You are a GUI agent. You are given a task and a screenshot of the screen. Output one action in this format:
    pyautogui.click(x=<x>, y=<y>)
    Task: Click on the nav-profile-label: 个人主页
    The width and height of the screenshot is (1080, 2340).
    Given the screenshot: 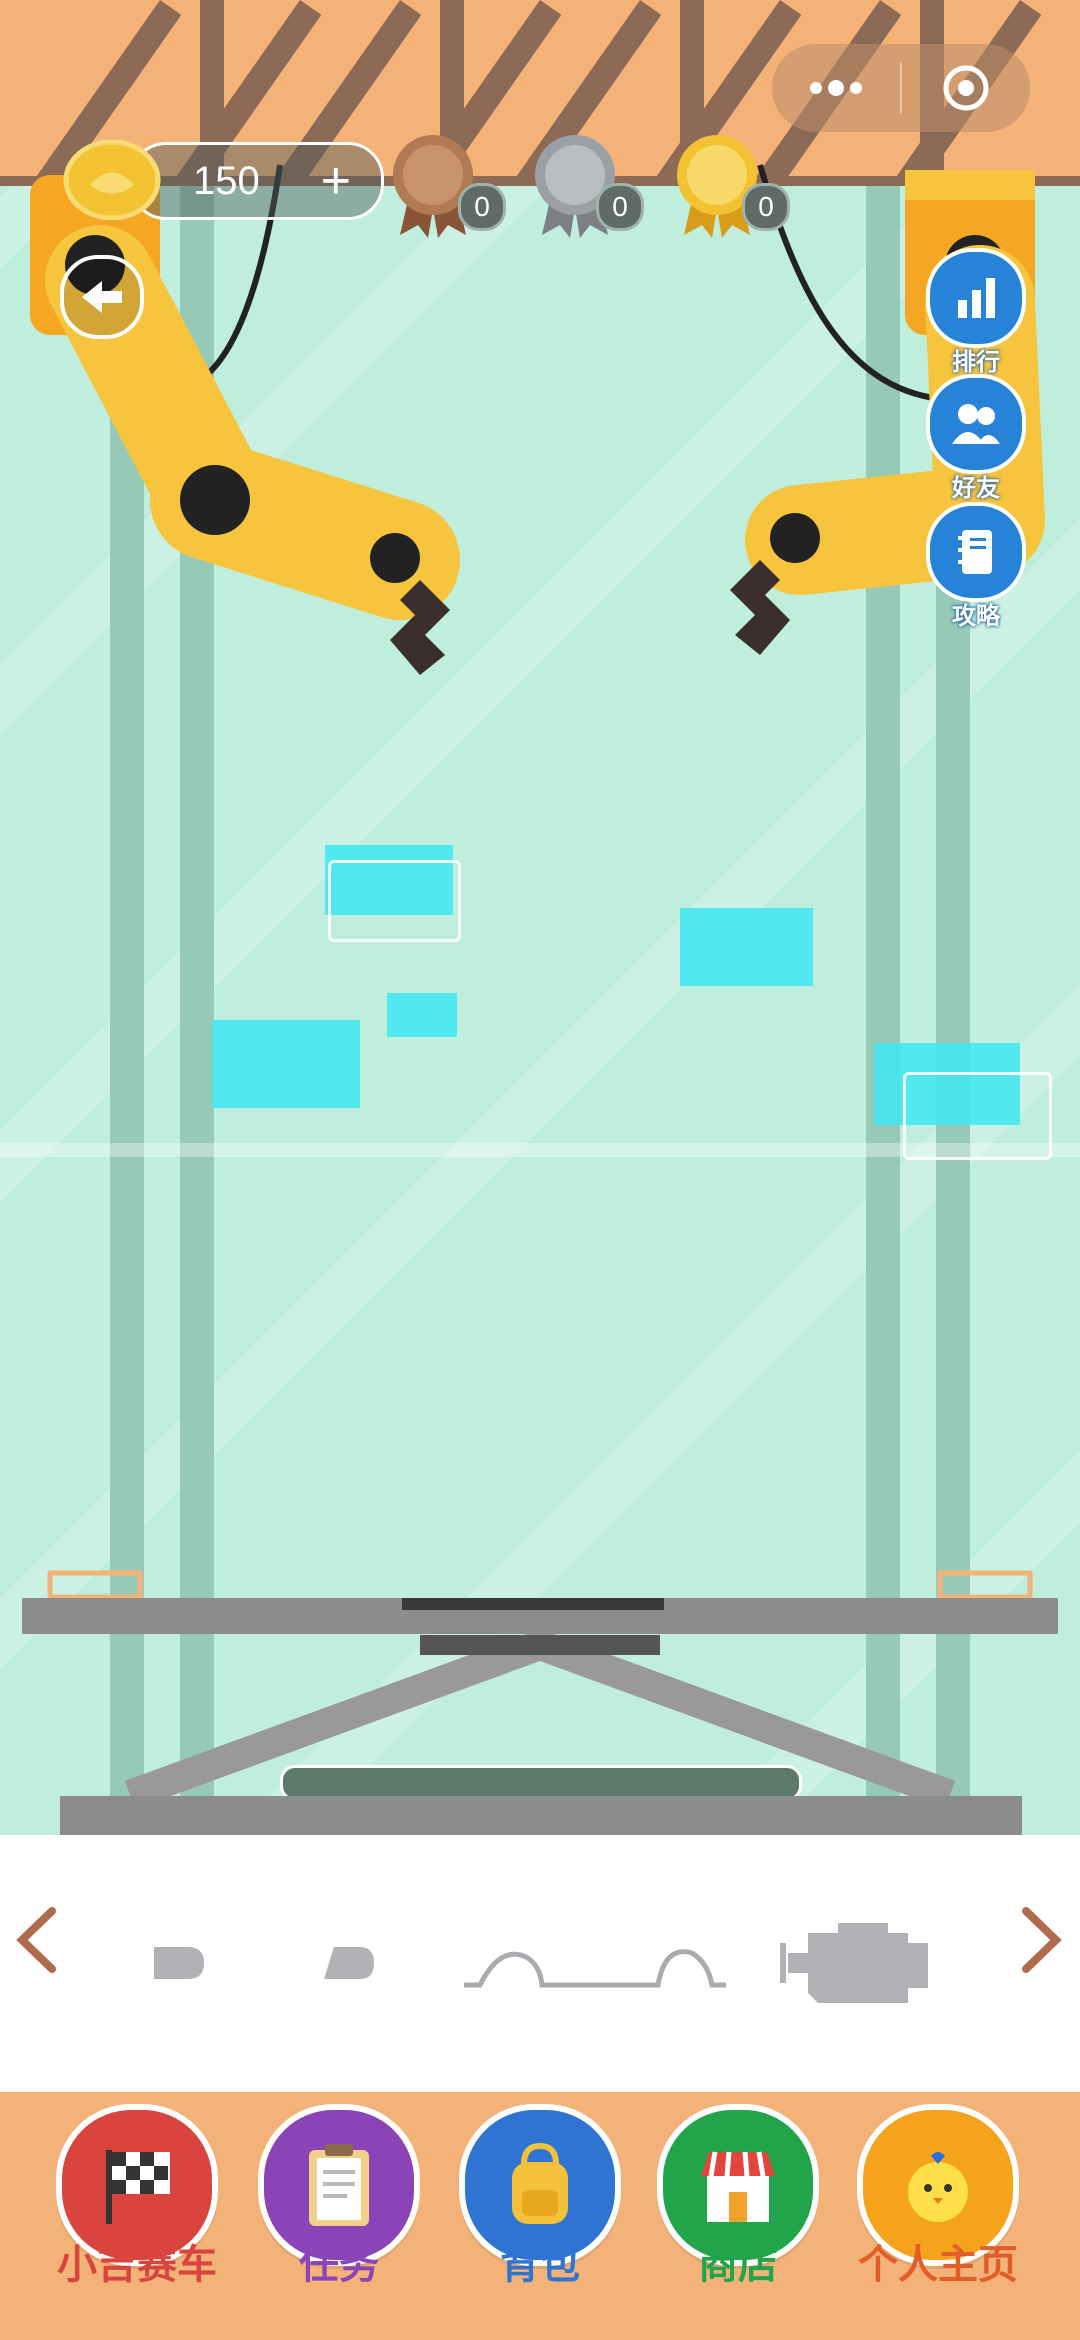 What is the action you would take?
    pyautogui.click(x=938, y=2265)
    